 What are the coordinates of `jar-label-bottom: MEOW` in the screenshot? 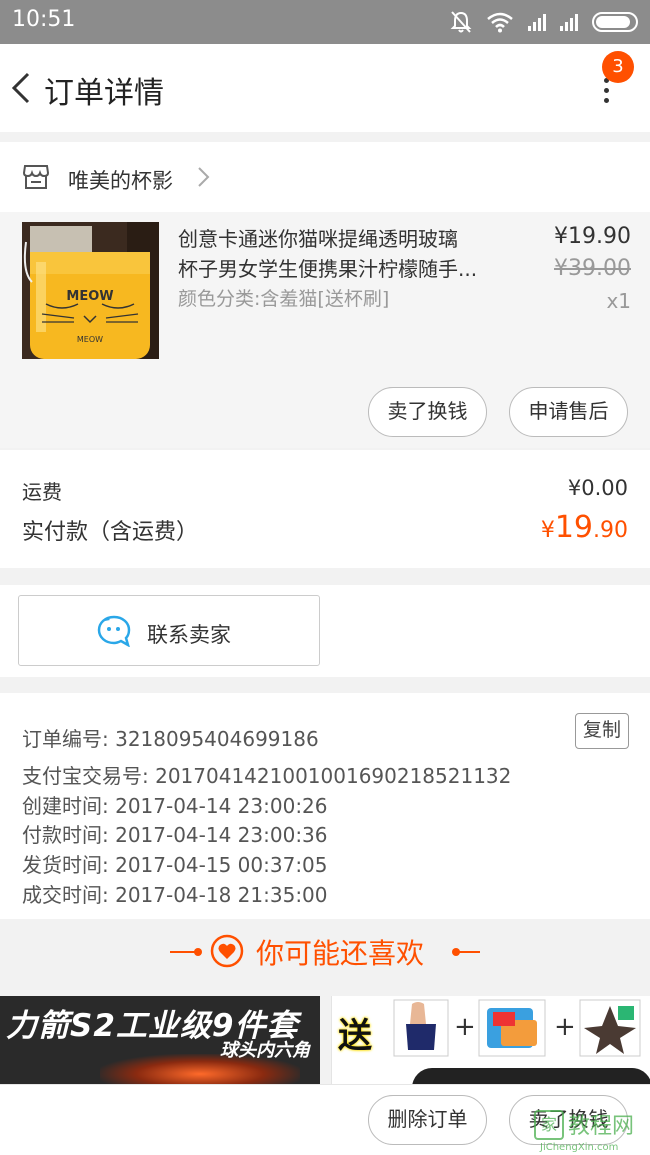 It's located at (90, 339).